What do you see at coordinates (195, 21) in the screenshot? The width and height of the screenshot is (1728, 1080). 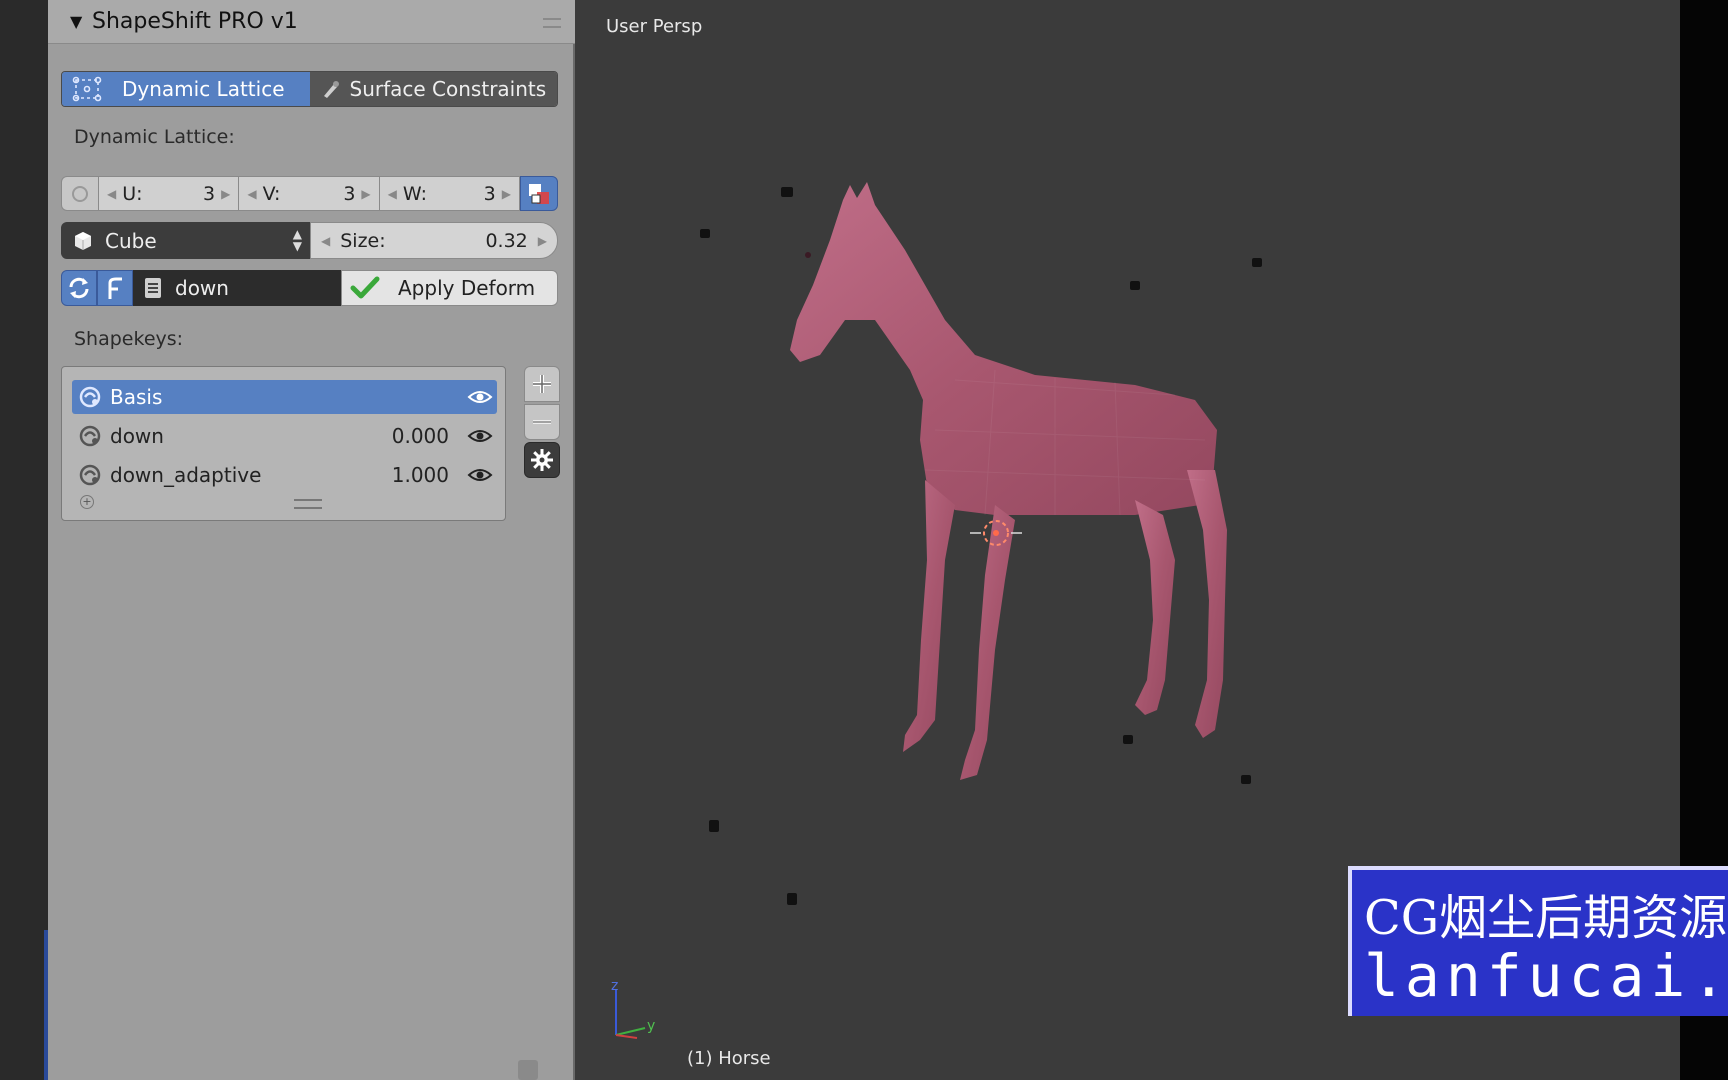 I see `panel-title: ShapeShift PRO v1` at bounding box center [195, 21].